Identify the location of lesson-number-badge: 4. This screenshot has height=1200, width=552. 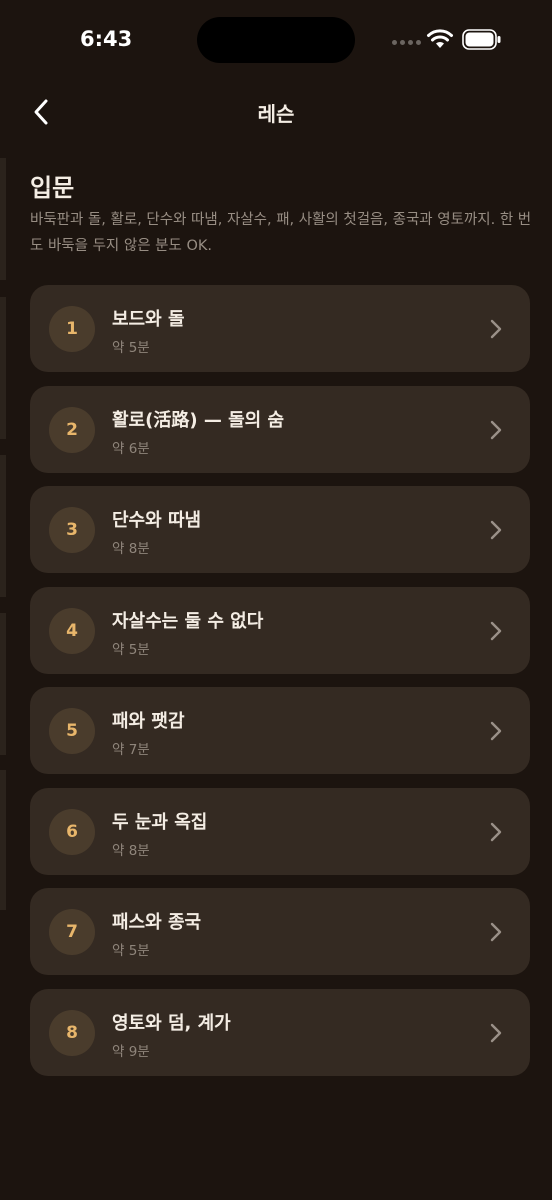
(72, 630).